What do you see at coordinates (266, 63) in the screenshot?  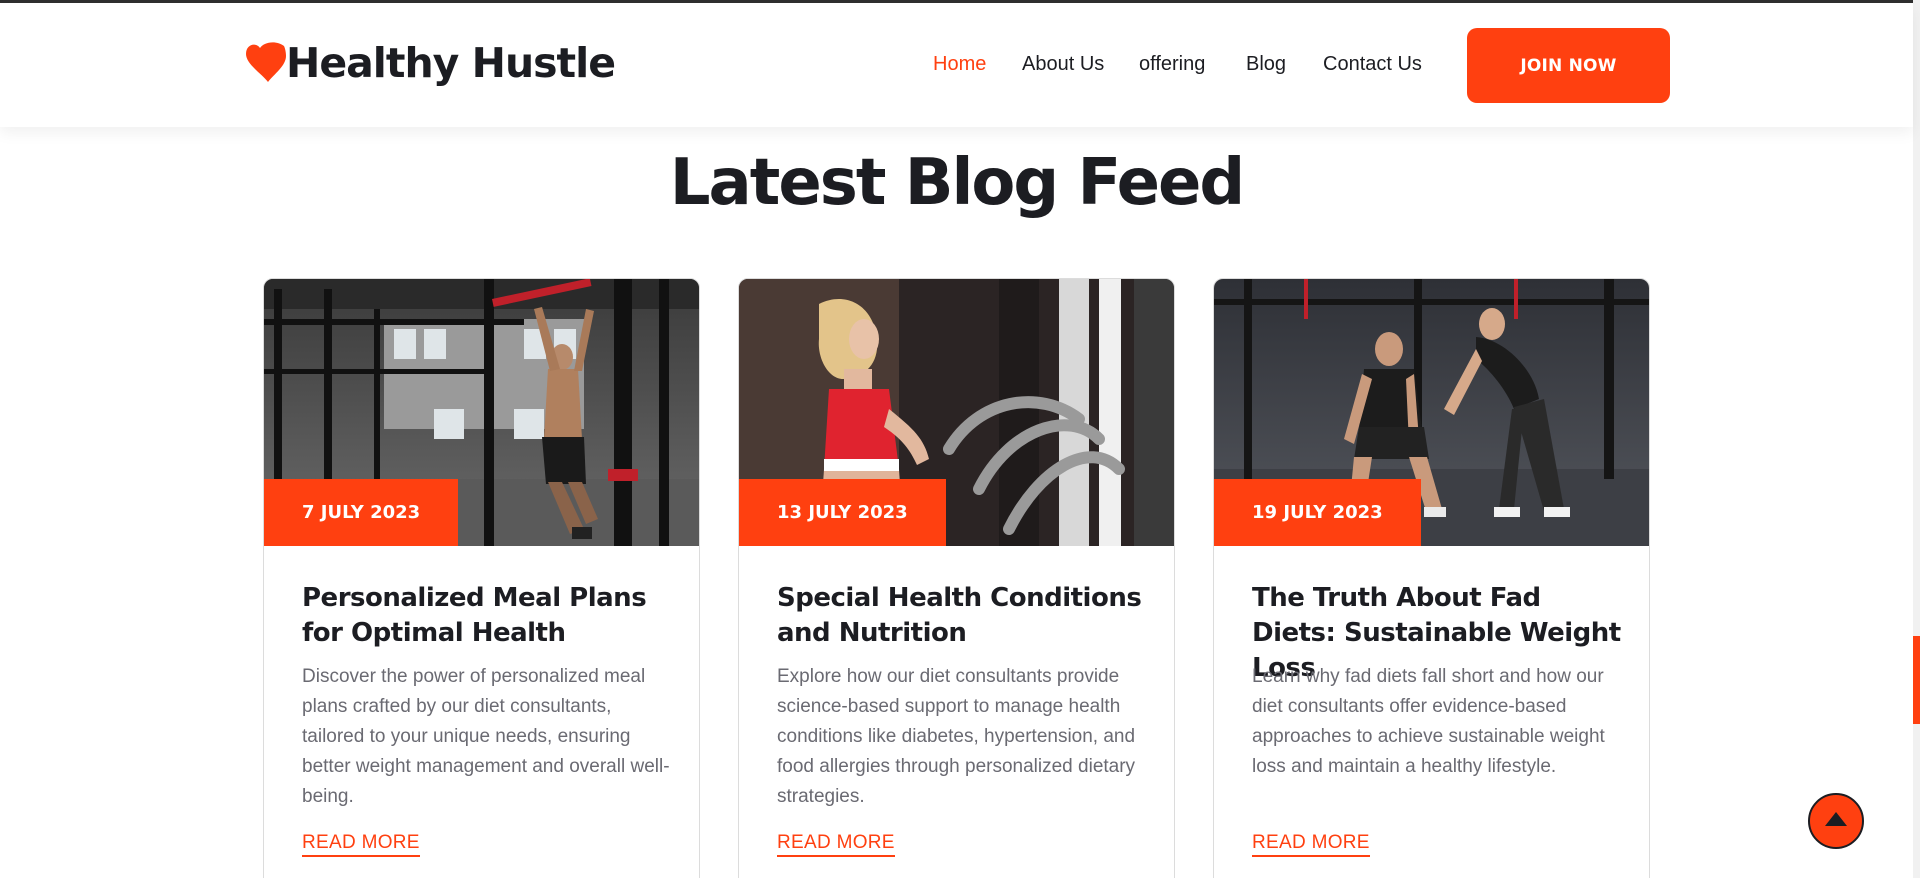 I see `heart-logo-icon` at bounding box center [266, 63].